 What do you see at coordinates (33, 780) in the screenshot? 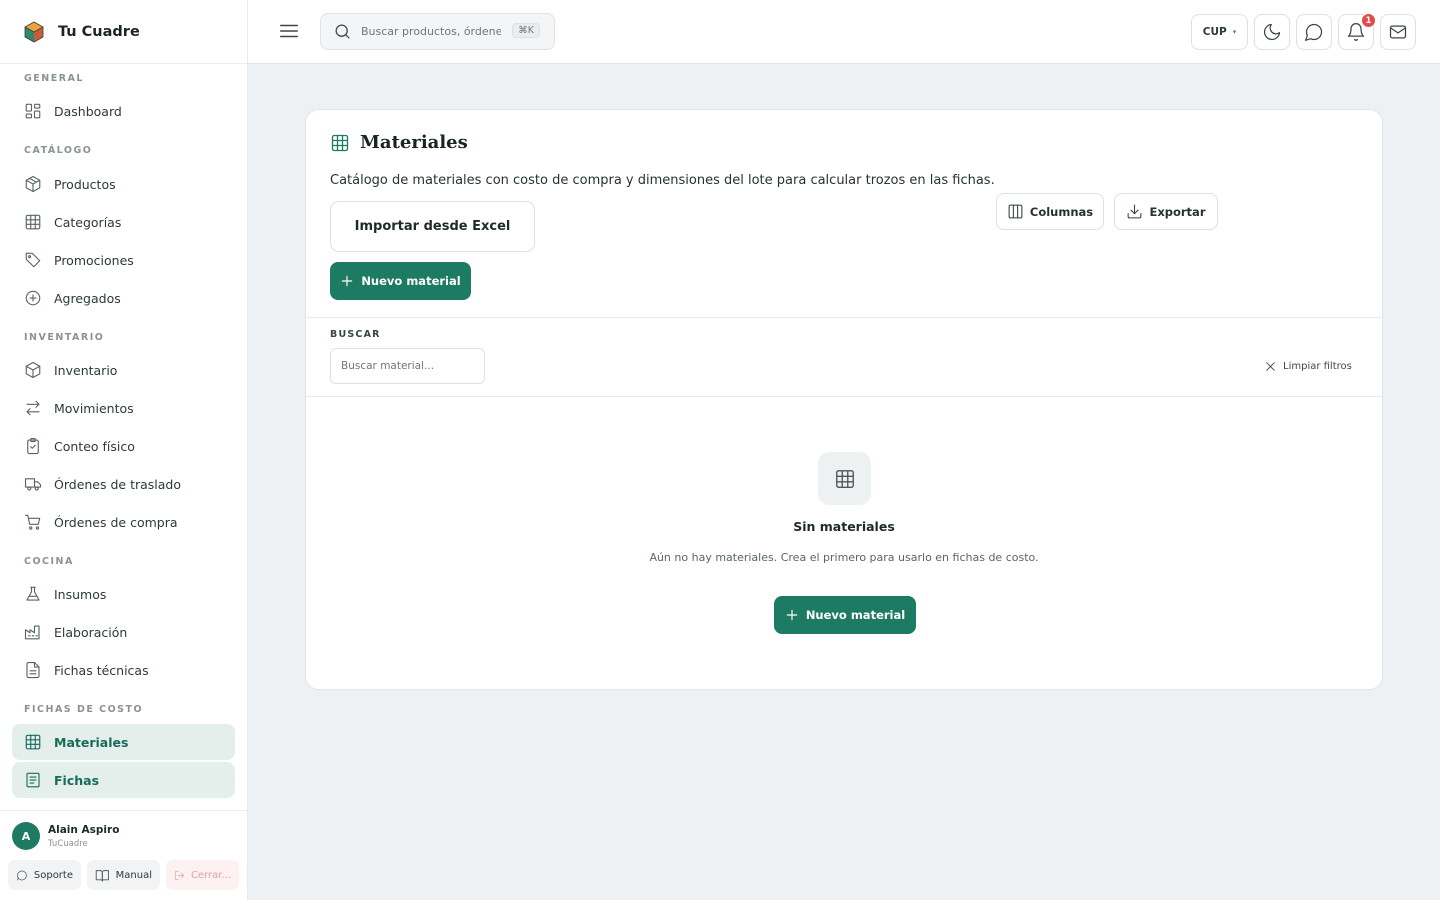
I see `receipt-icon` at bounding box center [33, 780].